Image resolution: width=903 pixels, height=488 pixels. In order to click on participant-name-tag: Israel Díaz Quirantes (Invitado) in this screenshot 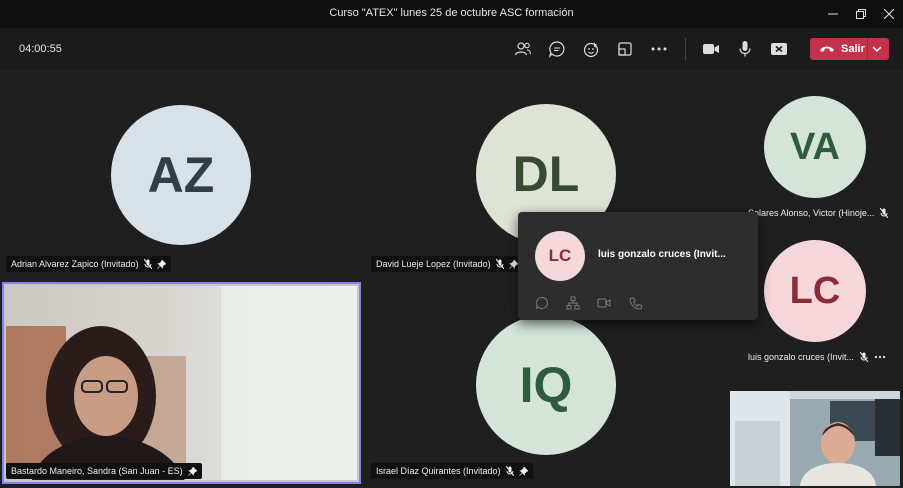, I will do `click(452, 471)`.